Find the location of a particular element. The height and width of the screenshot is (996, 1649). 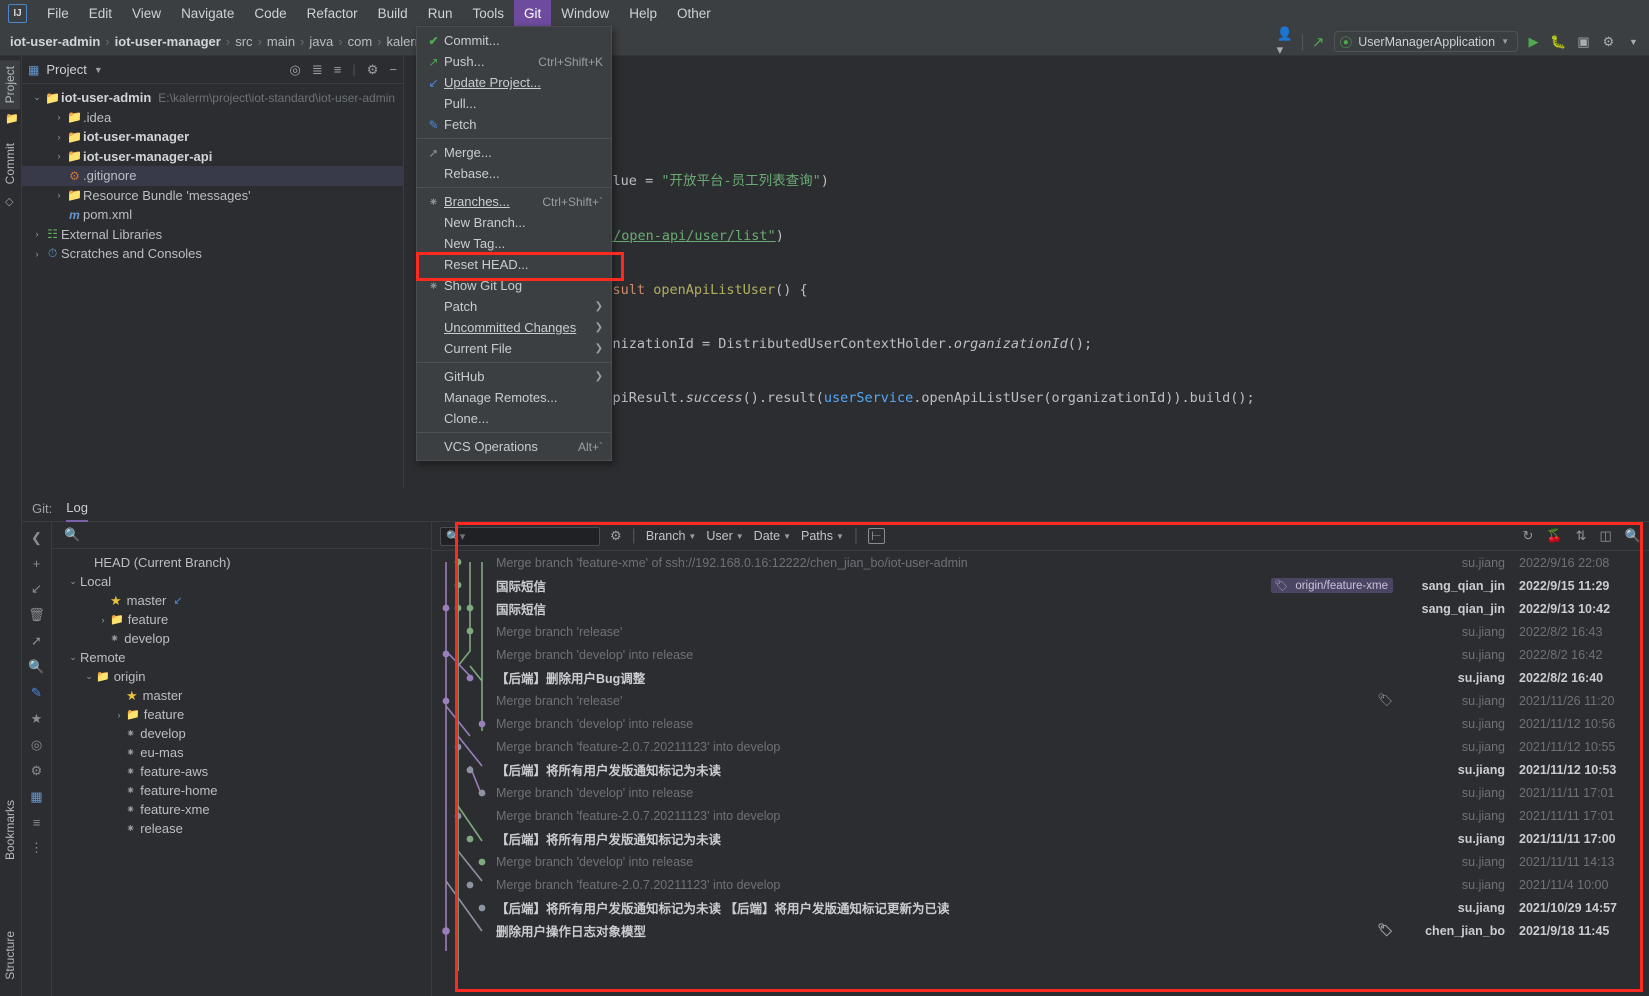

tree-node-idea: › 📁 .idea is located at coordinates (212, 118).